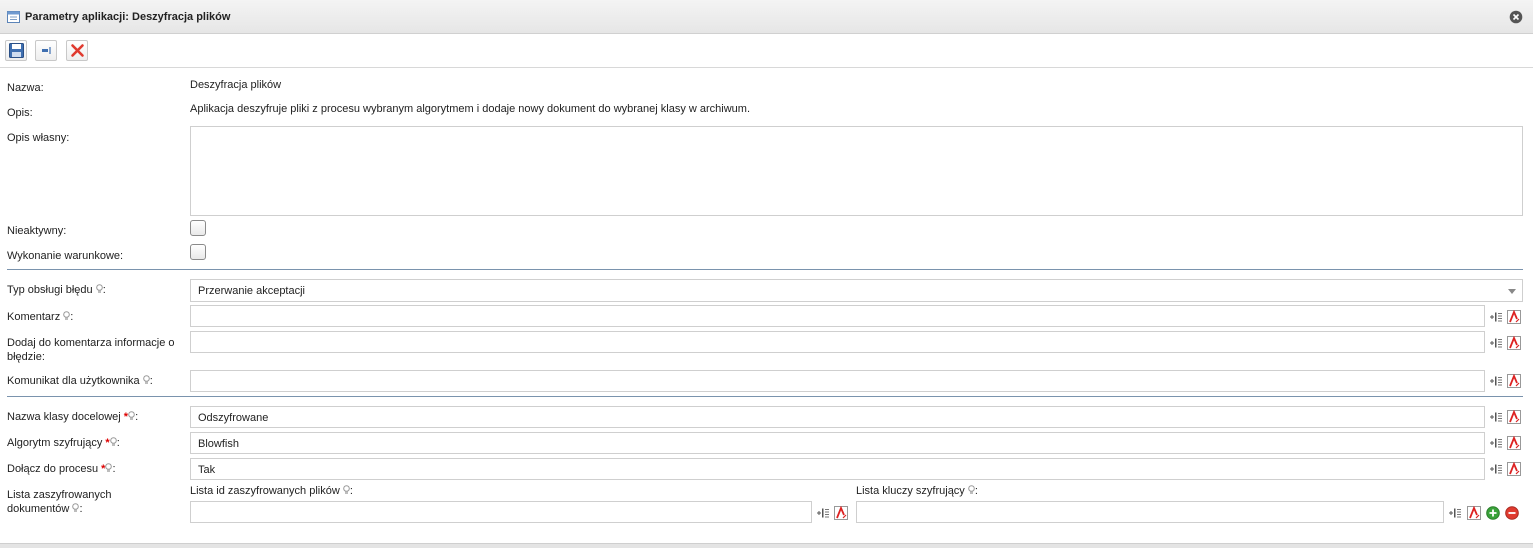 The width and height of the screenshot is (1533, 548). I want to click on delete-icon, so click(77, 50).